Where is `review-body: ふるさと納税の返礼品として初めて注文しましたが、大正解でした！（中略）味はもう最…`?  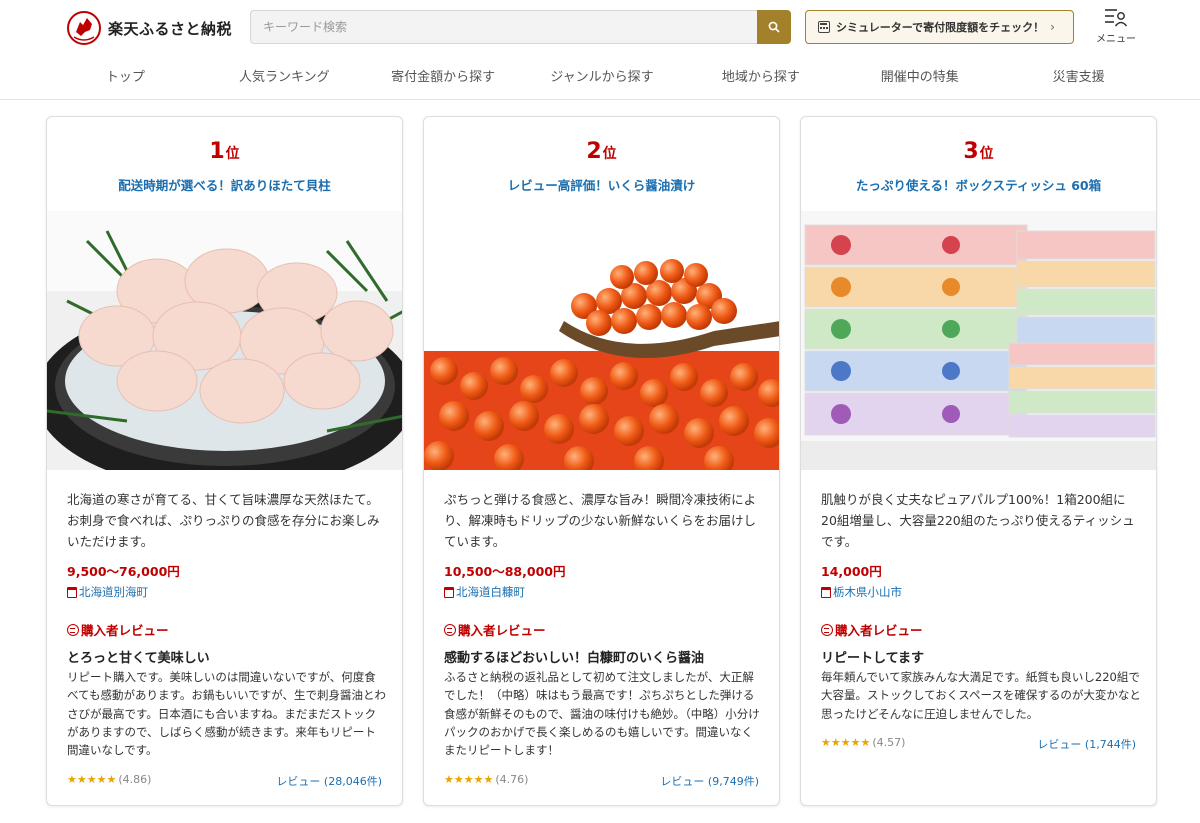
review-body: ふるさと納税の返礼品として初めて注文しましたが、大正解でした！（中略）味はもう最… is located at coordinates (602, 714).